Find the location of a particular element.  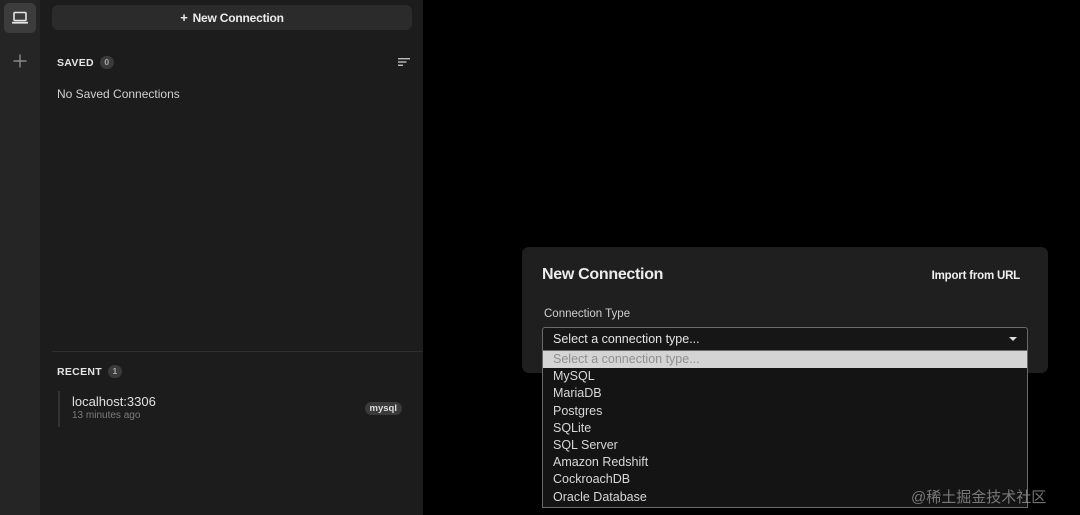

recent-connection-name: localhost:3306 is located at coordinates (114, 401).